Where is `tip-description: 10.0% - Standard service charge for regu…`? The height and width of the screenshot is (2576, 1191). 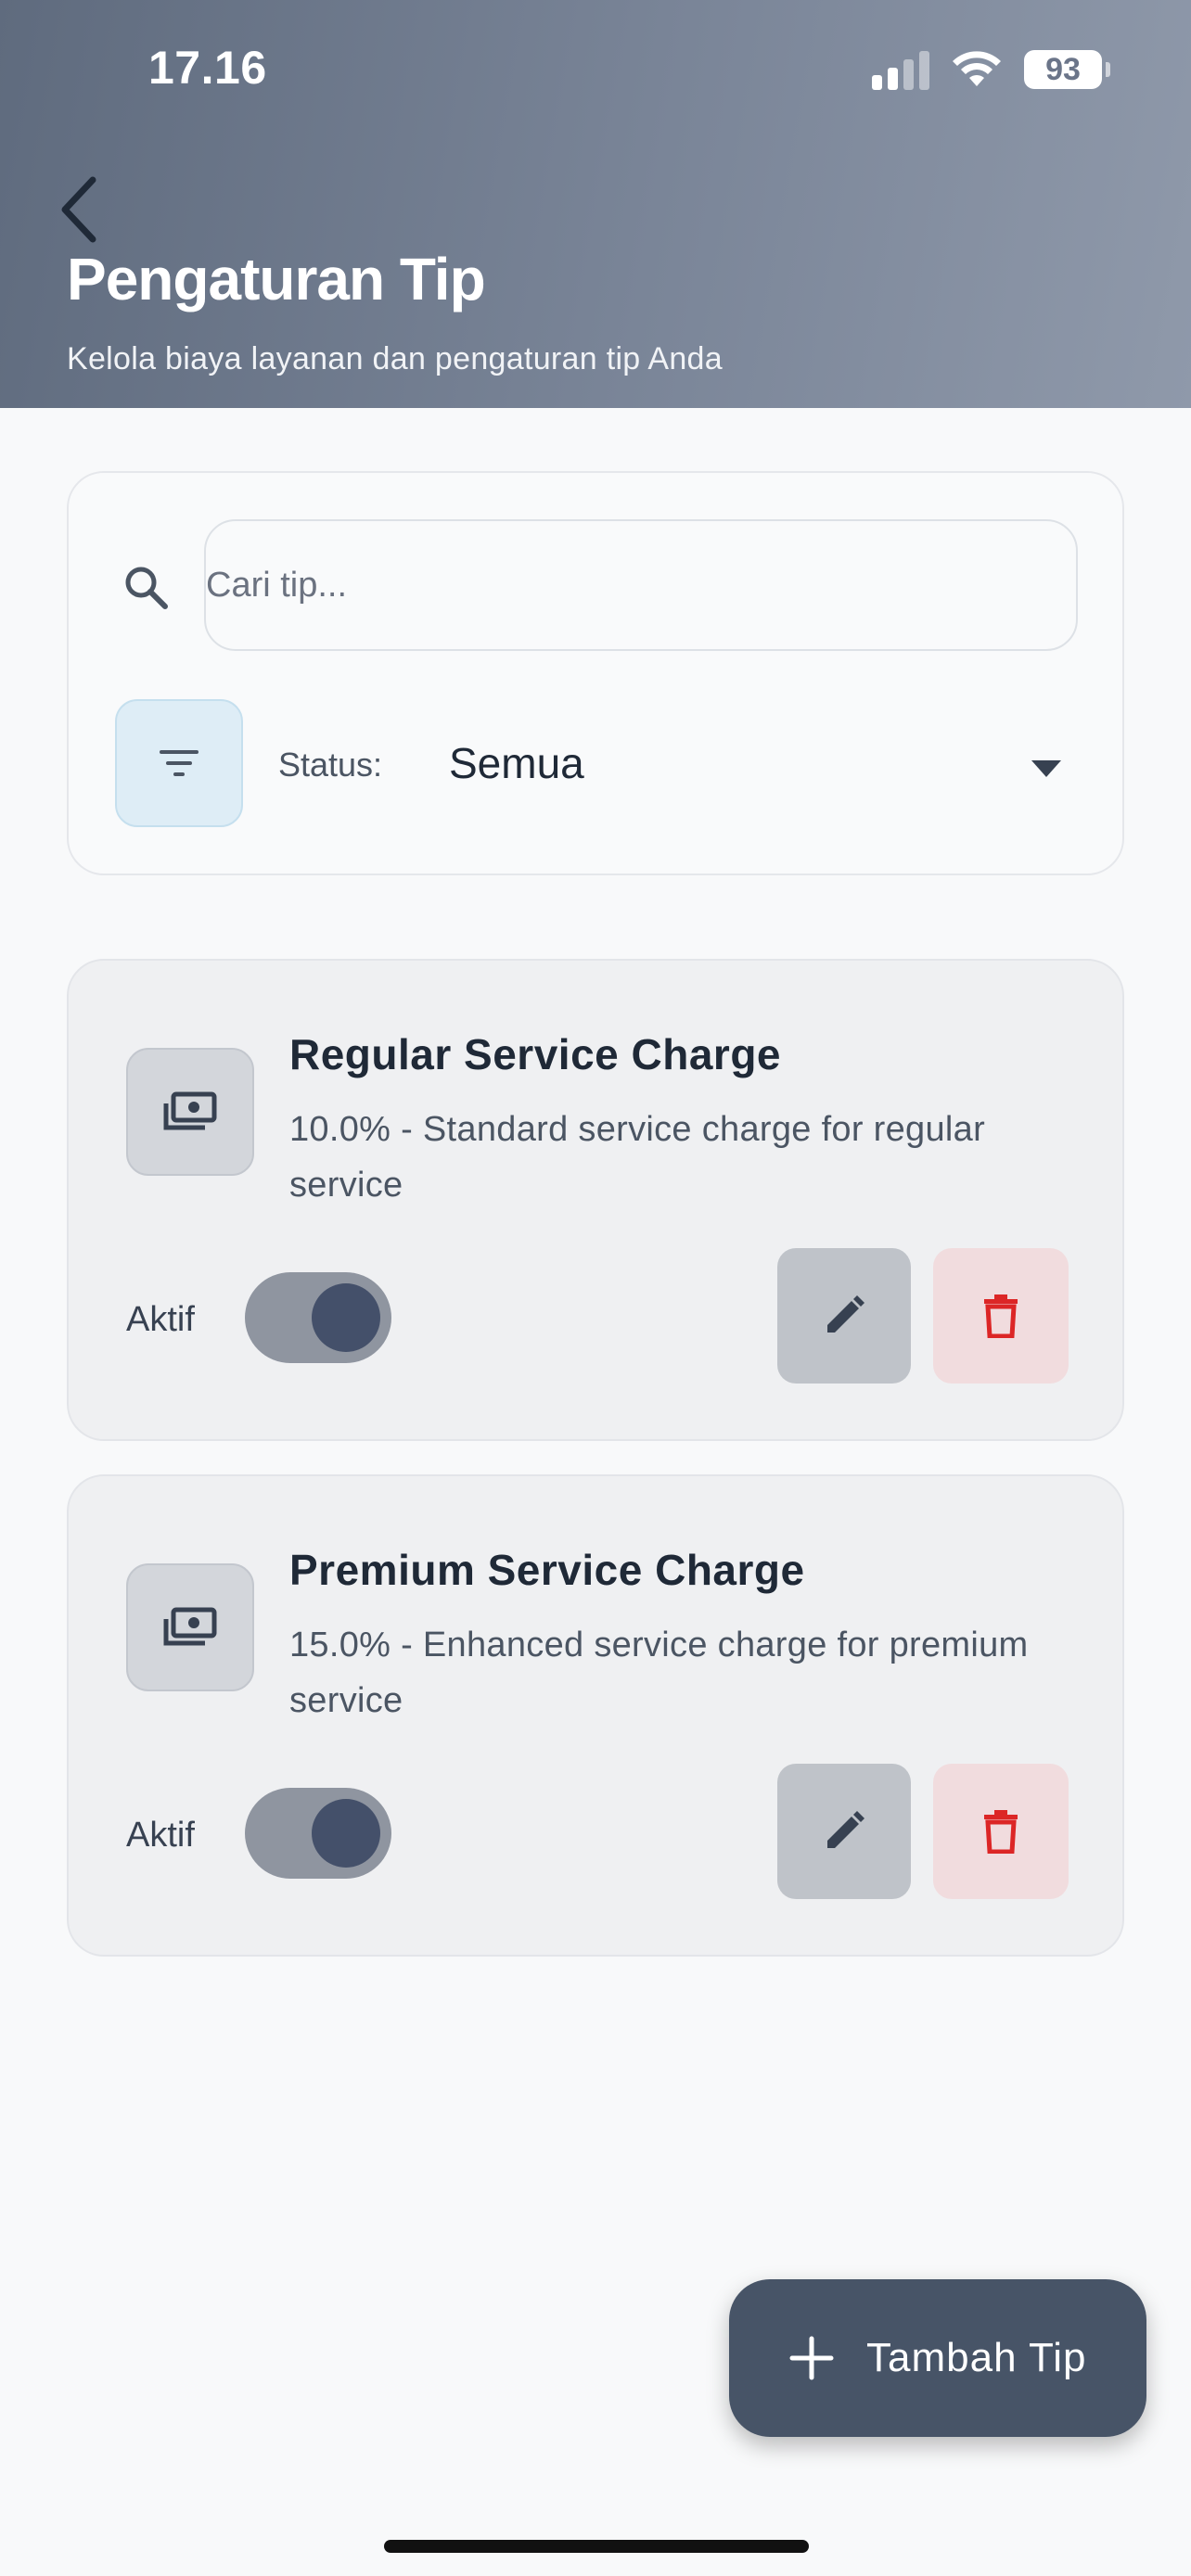
tip-description: 10.0% - Standard service charge for regu… is located at coordinates (637, 1157).